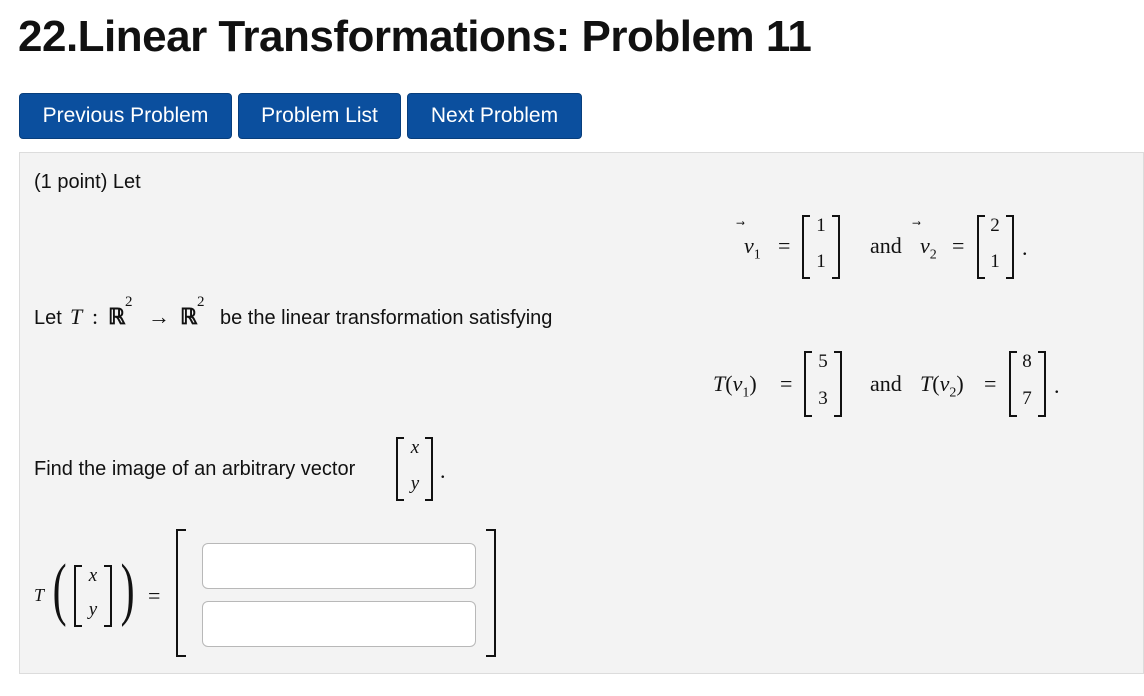 The width and height of the screenshot is (1144, 696). Describe the element at coordinates (129, 302) in the screenshot. I see `domain-exponent: 2` at that location.